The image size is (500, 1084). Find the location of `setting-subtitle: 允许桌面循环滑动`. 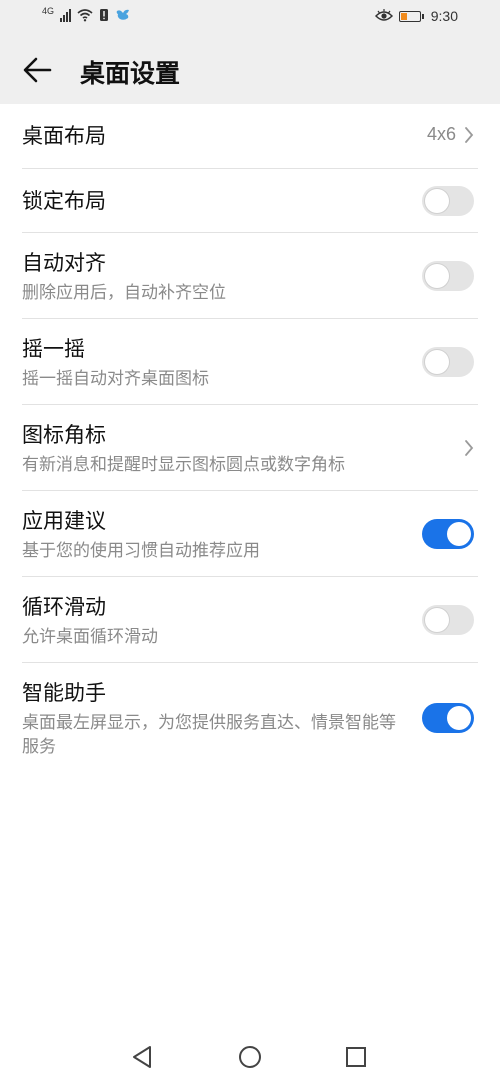

setting-subtitle: 允许桌面循环滑动 is located at coordinates (90, 637).